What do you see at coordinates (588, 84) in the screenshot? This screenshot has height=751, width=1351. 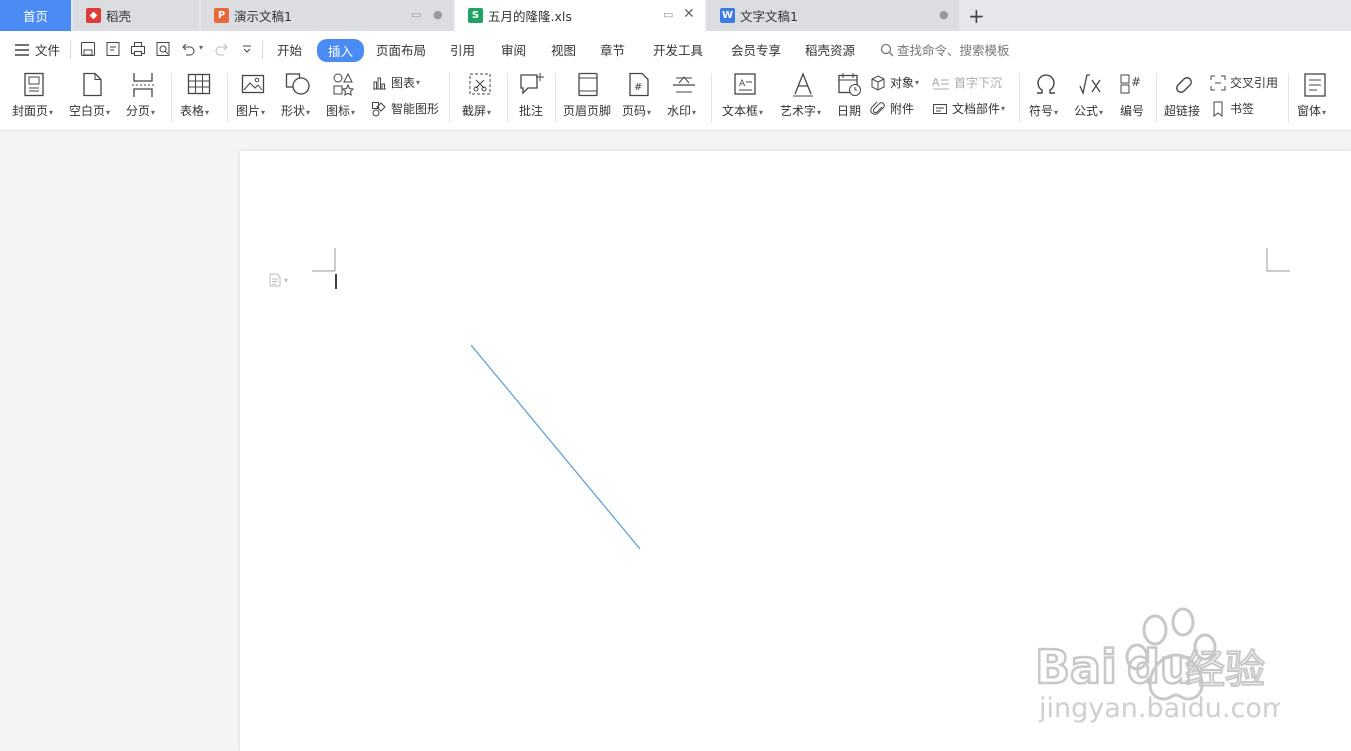 I see `header-footer-icon` at bounding box center [588, 84].